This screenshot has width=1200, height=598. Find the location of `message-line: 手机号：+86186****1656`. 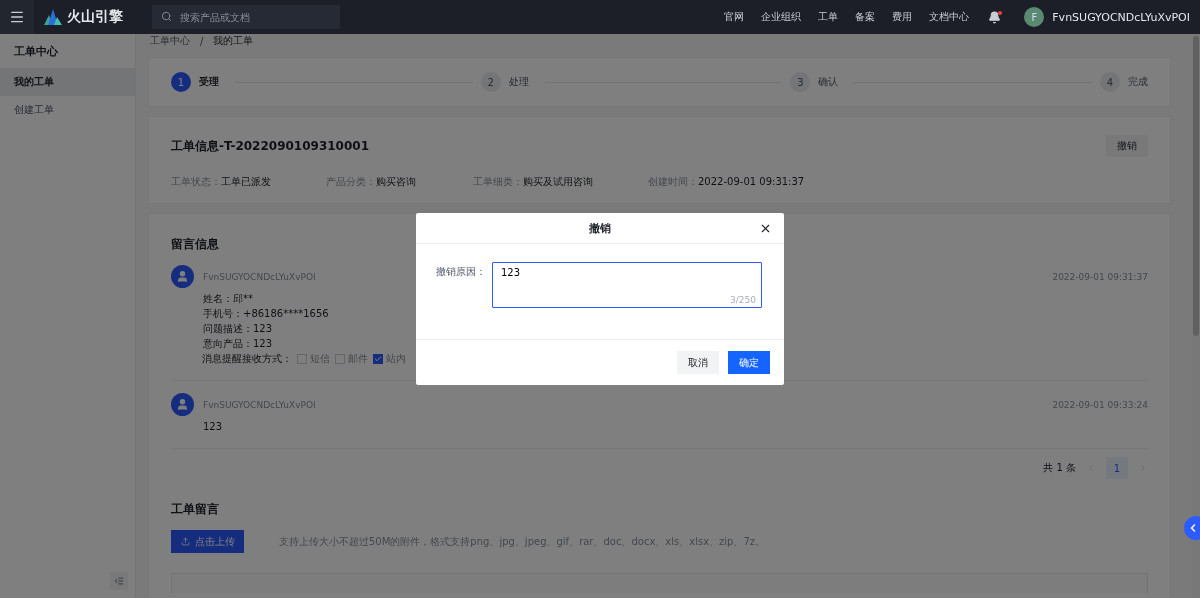

message-line: 手机号：+86186****1656 is located at coordinates (266, 314).